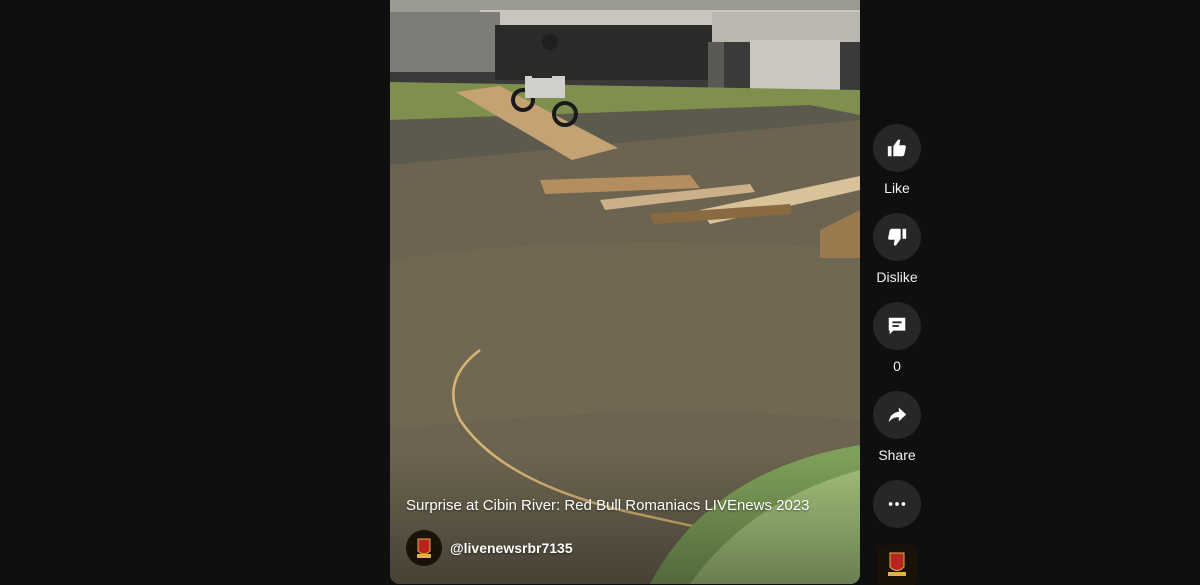  I want to click on thumbs-down-icon, so click(897, 237).